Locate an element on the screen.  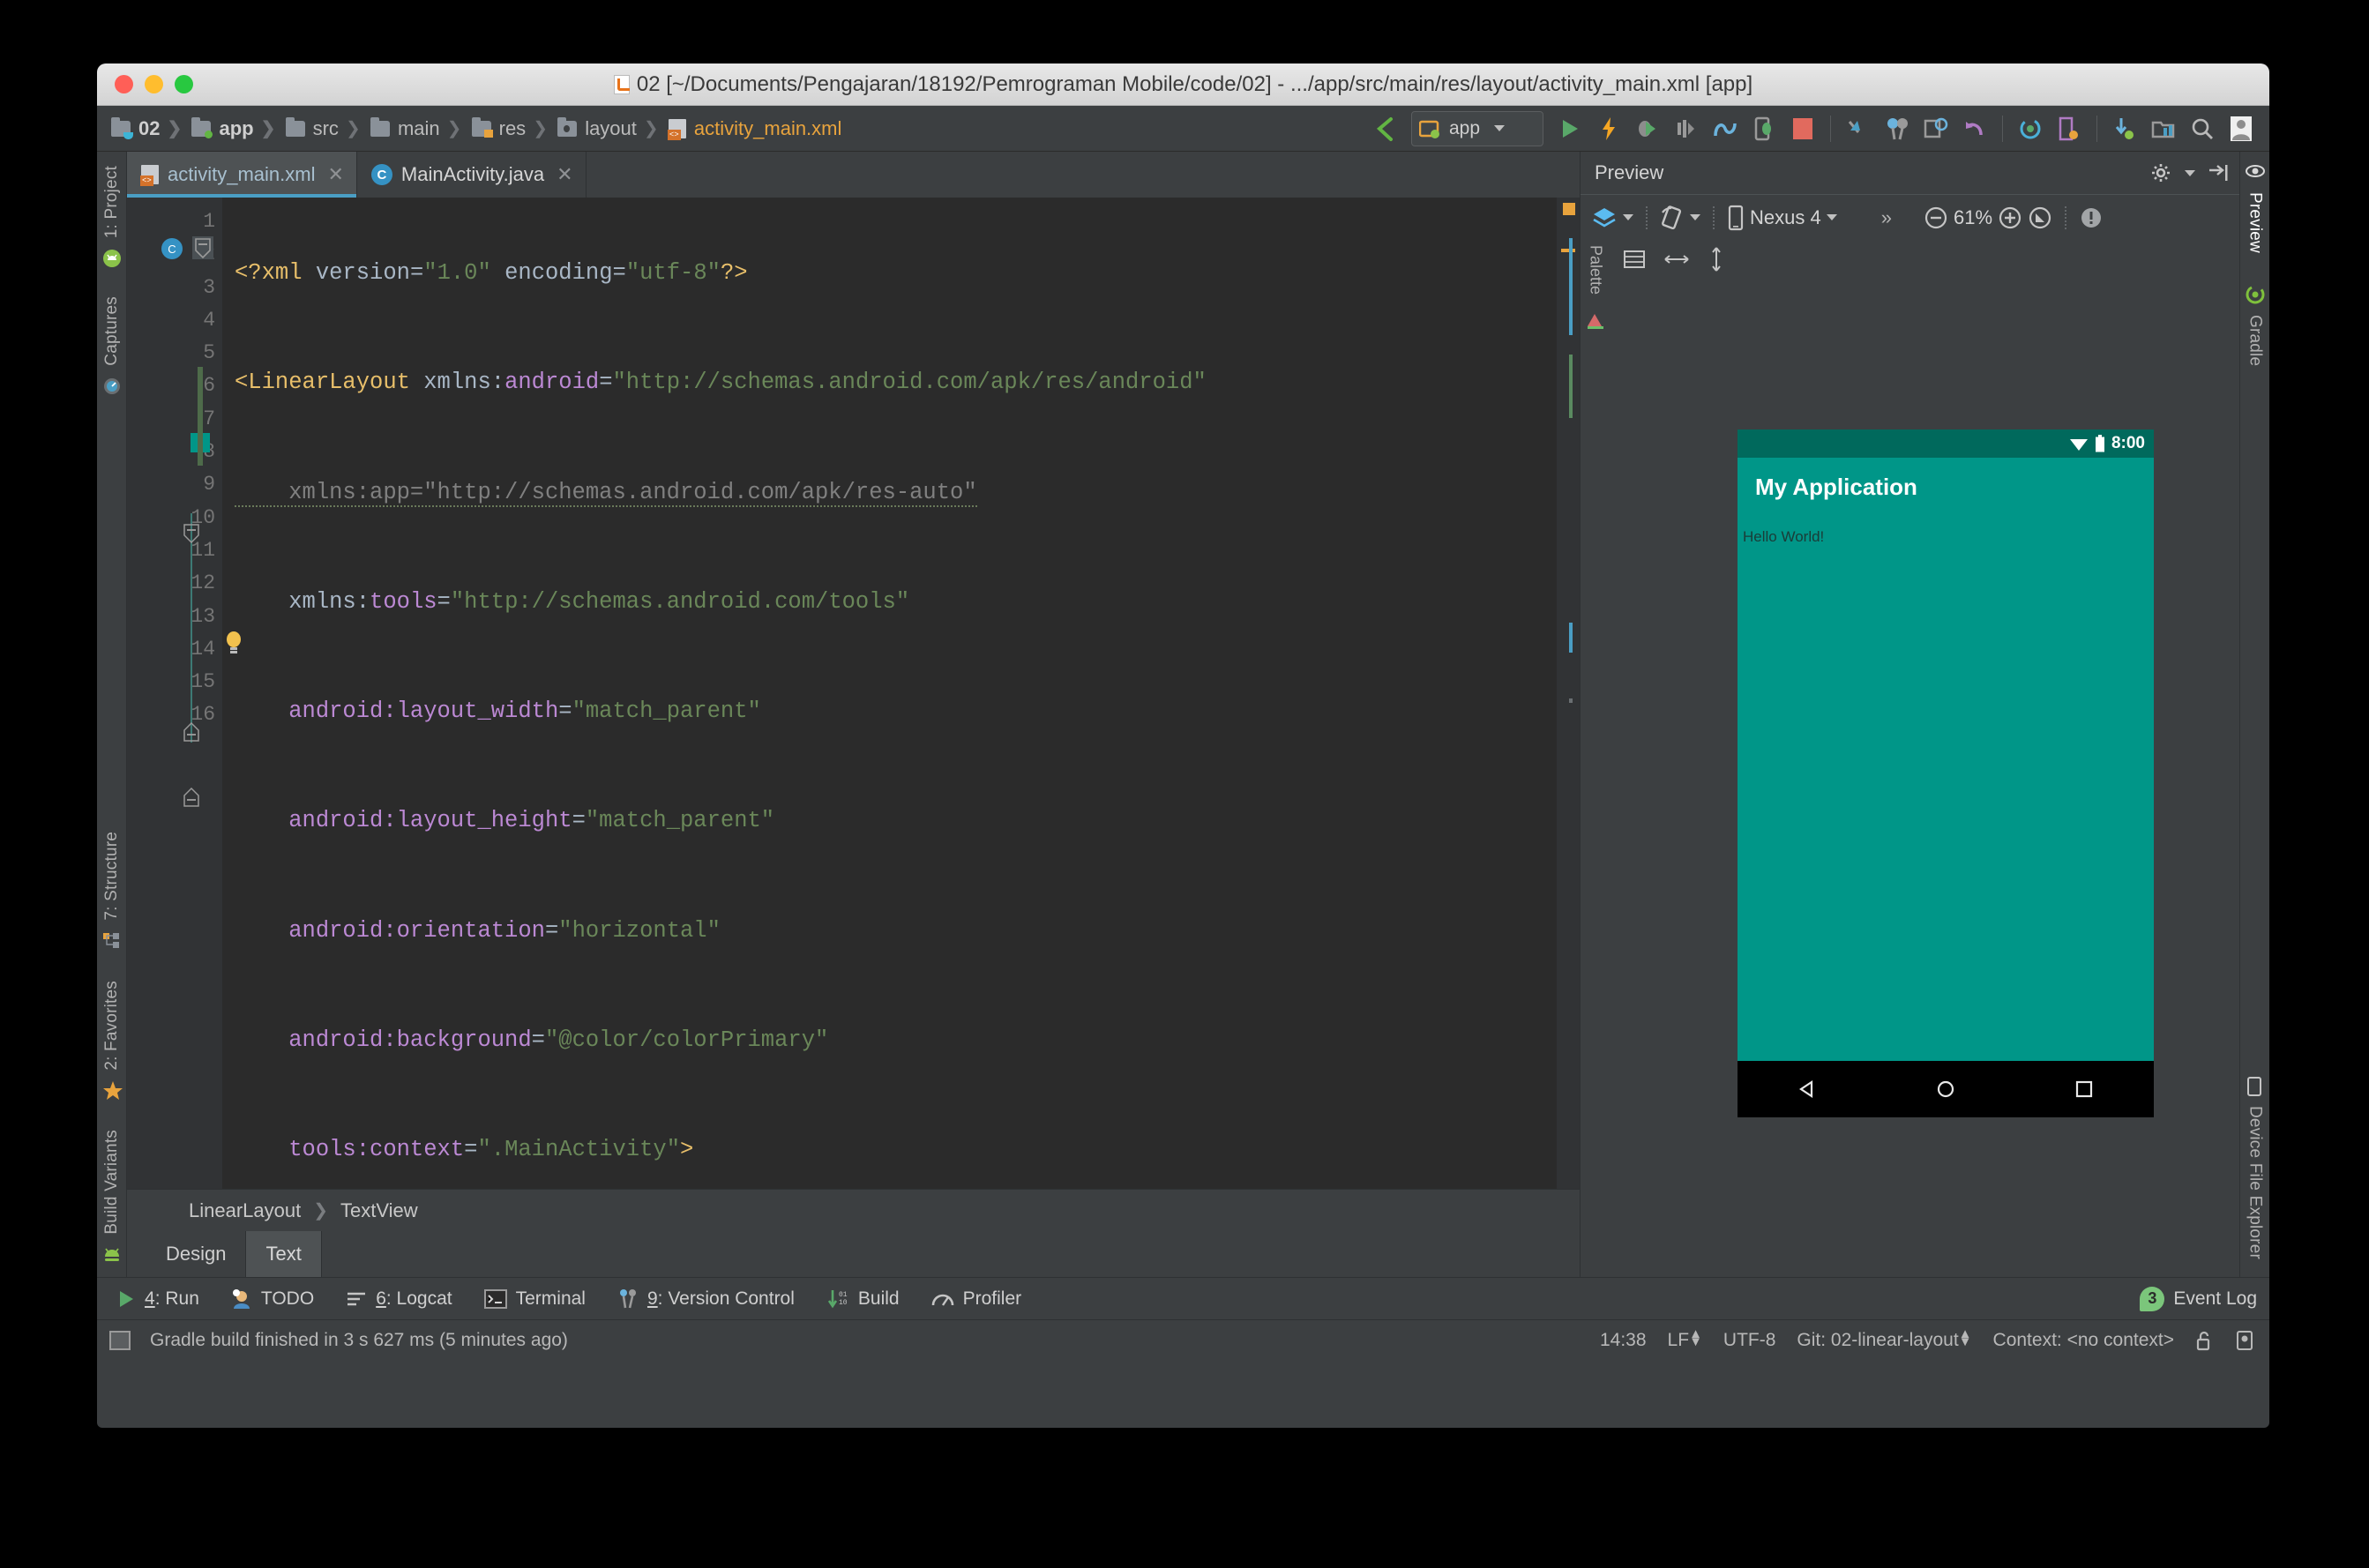
event-log-button: 3 Event Log is located at coordinates (2204, 1298).